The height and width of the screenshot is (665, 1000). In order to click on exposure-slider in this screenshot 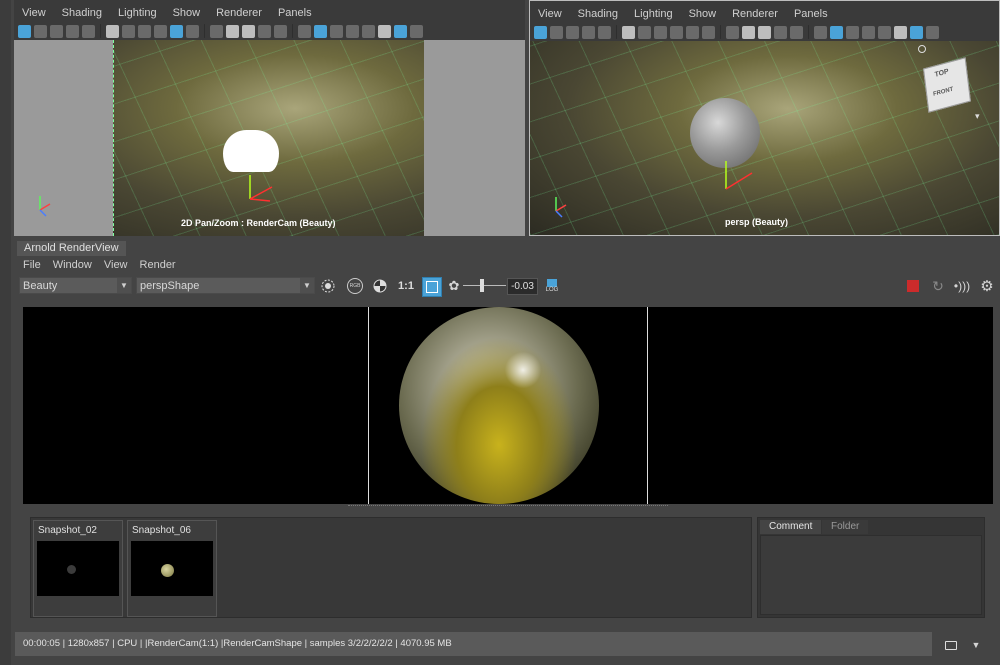, I will do `click(484, 285)`.